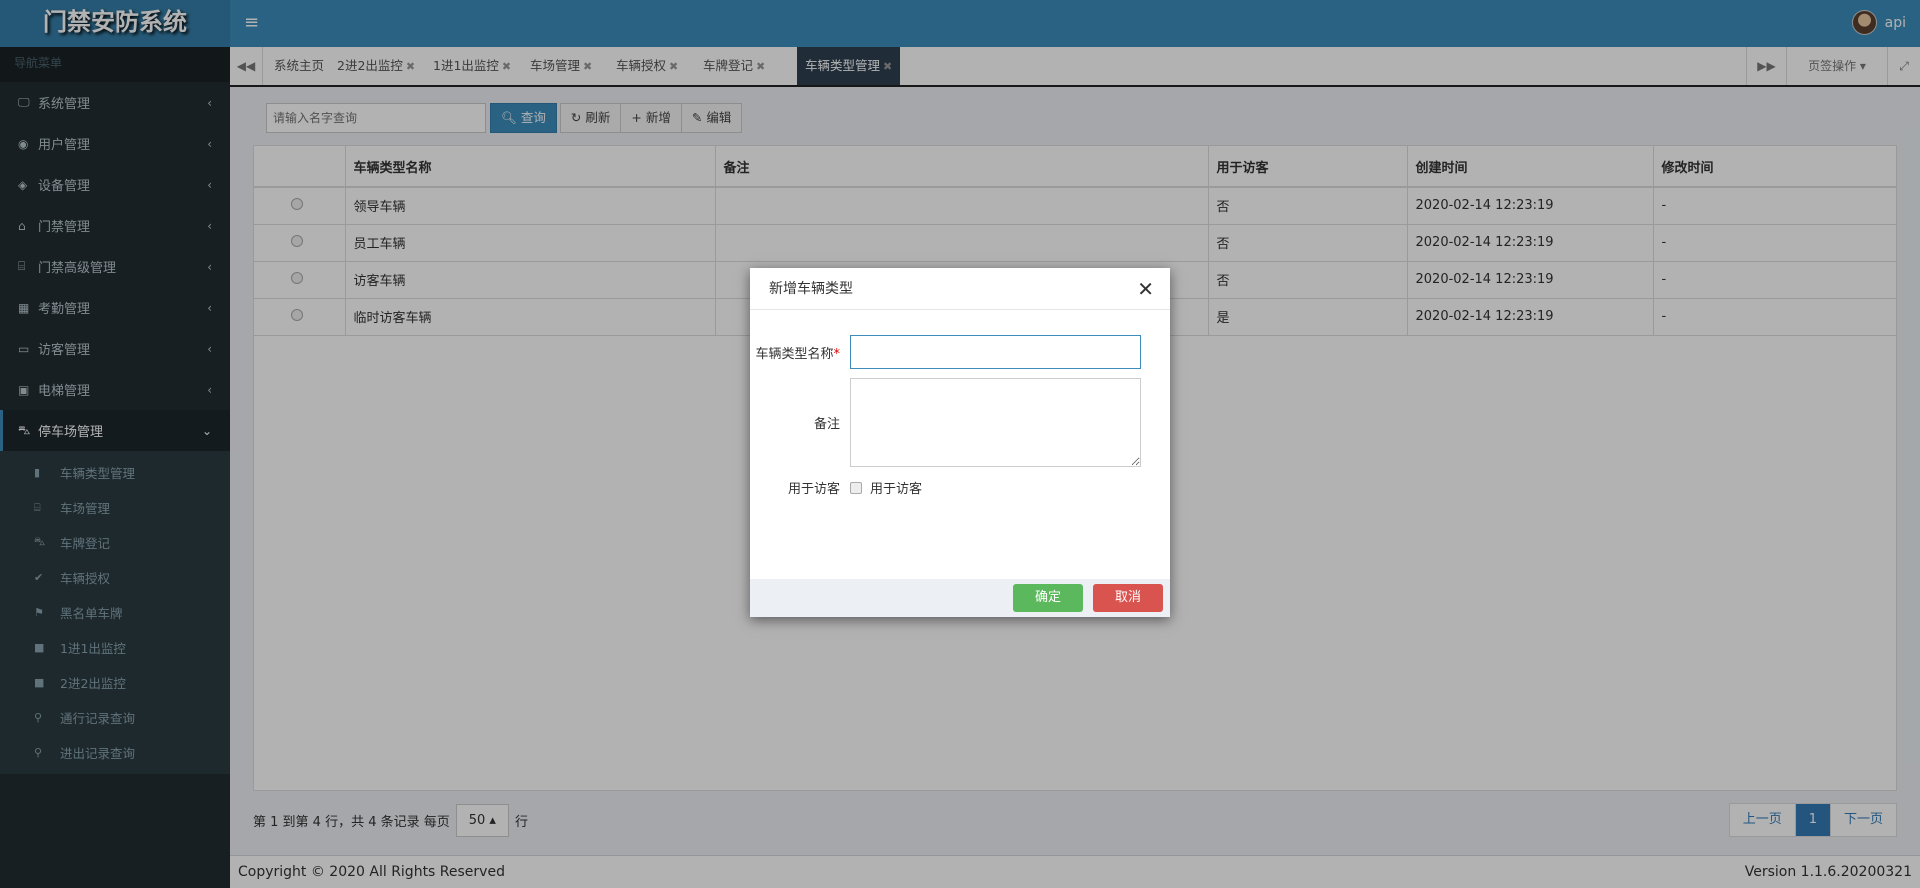 The width and height of the screenshot is (1920, 888). I want to click on dialog-footer: 确定 取消, so click(960, 598).